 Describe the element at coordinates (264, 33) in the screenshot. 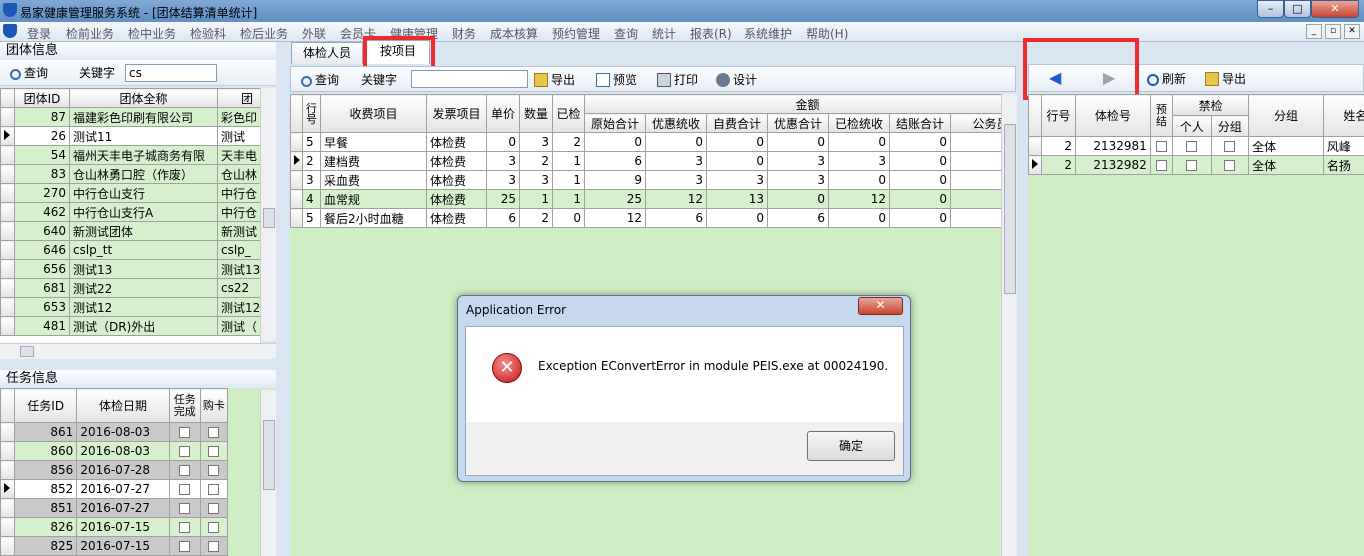

I see `menu-post-exam: 检后业务` at that location.